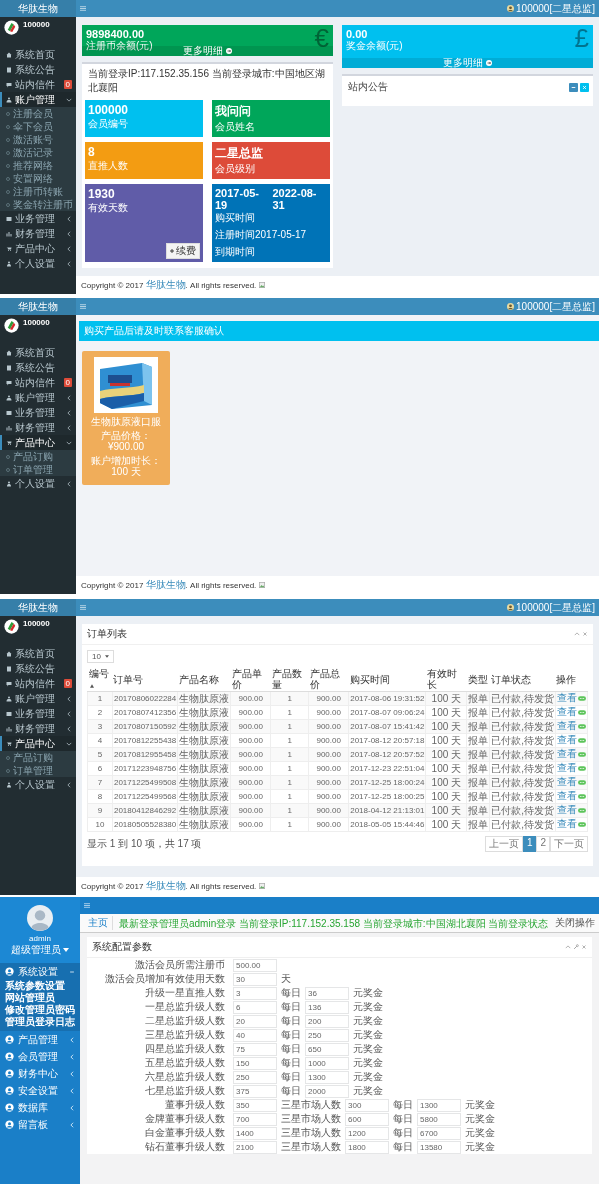 The height and width of the screenshot is (1184, 599). Describe the element at coordinates (255, 1035) in the screenshot. I see `input-field: 40` at that location.